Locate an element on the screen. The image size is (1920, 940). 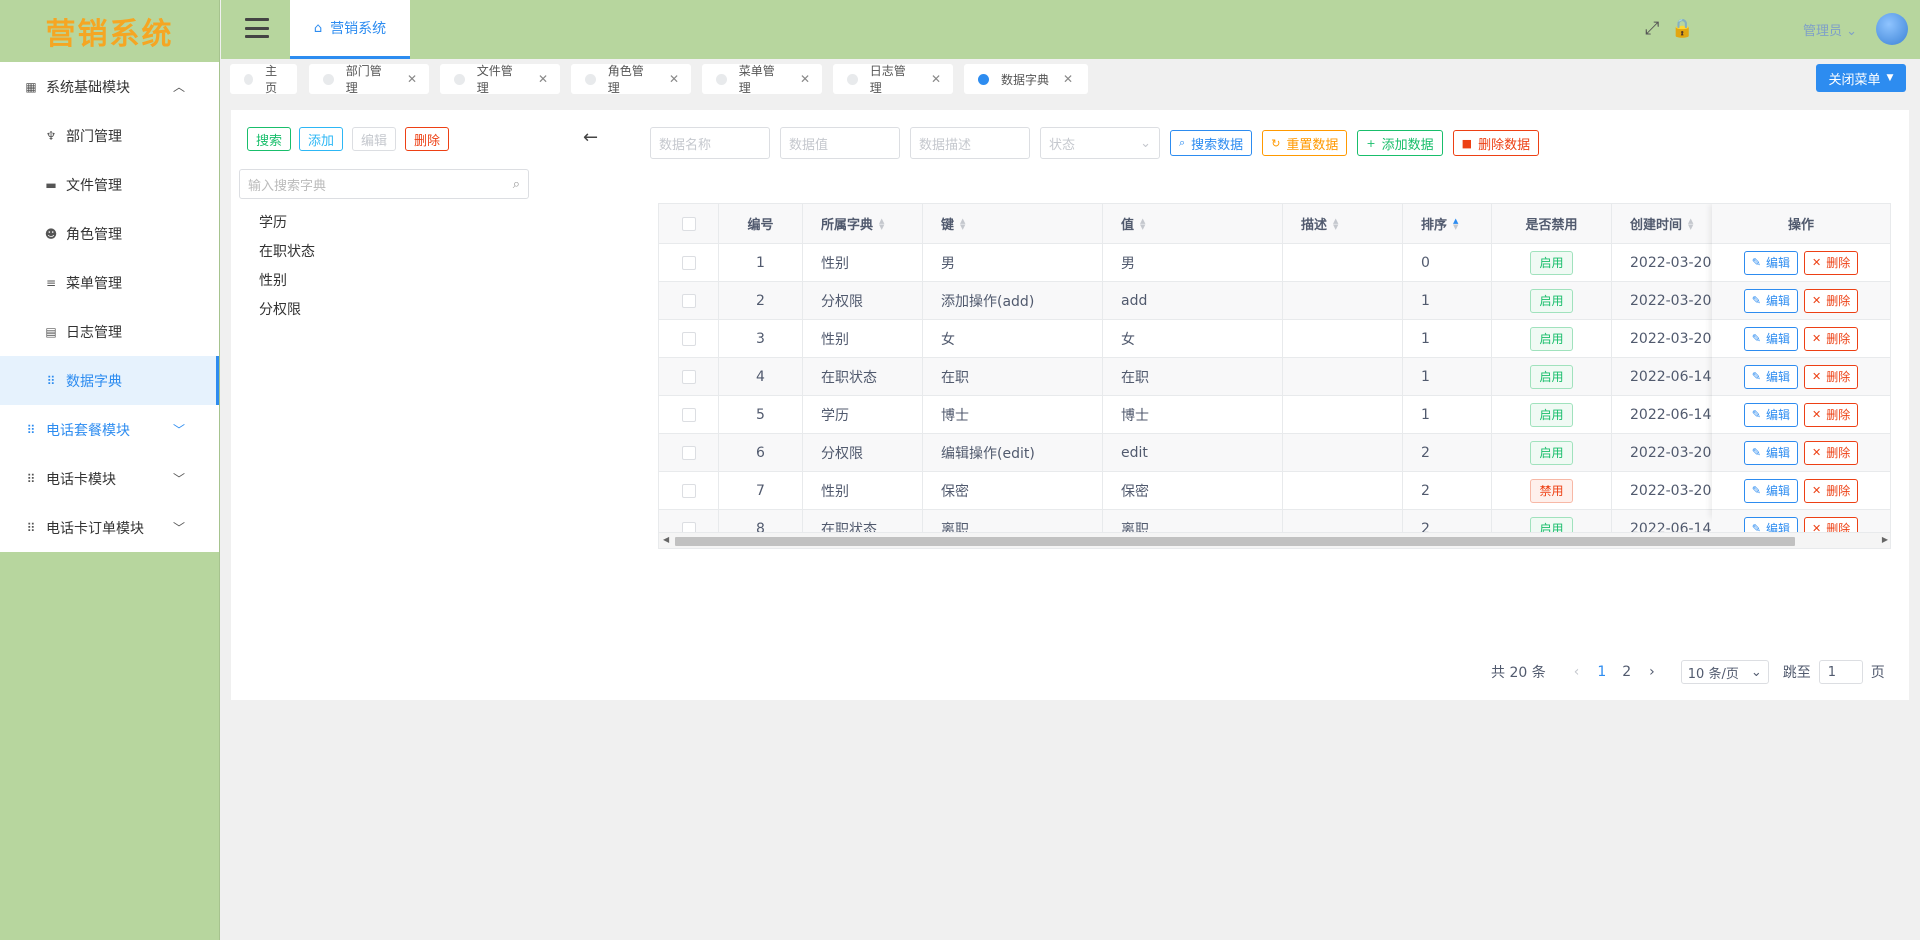
status-select: 状态 ⌄ is located at coordinates (1100, 143).